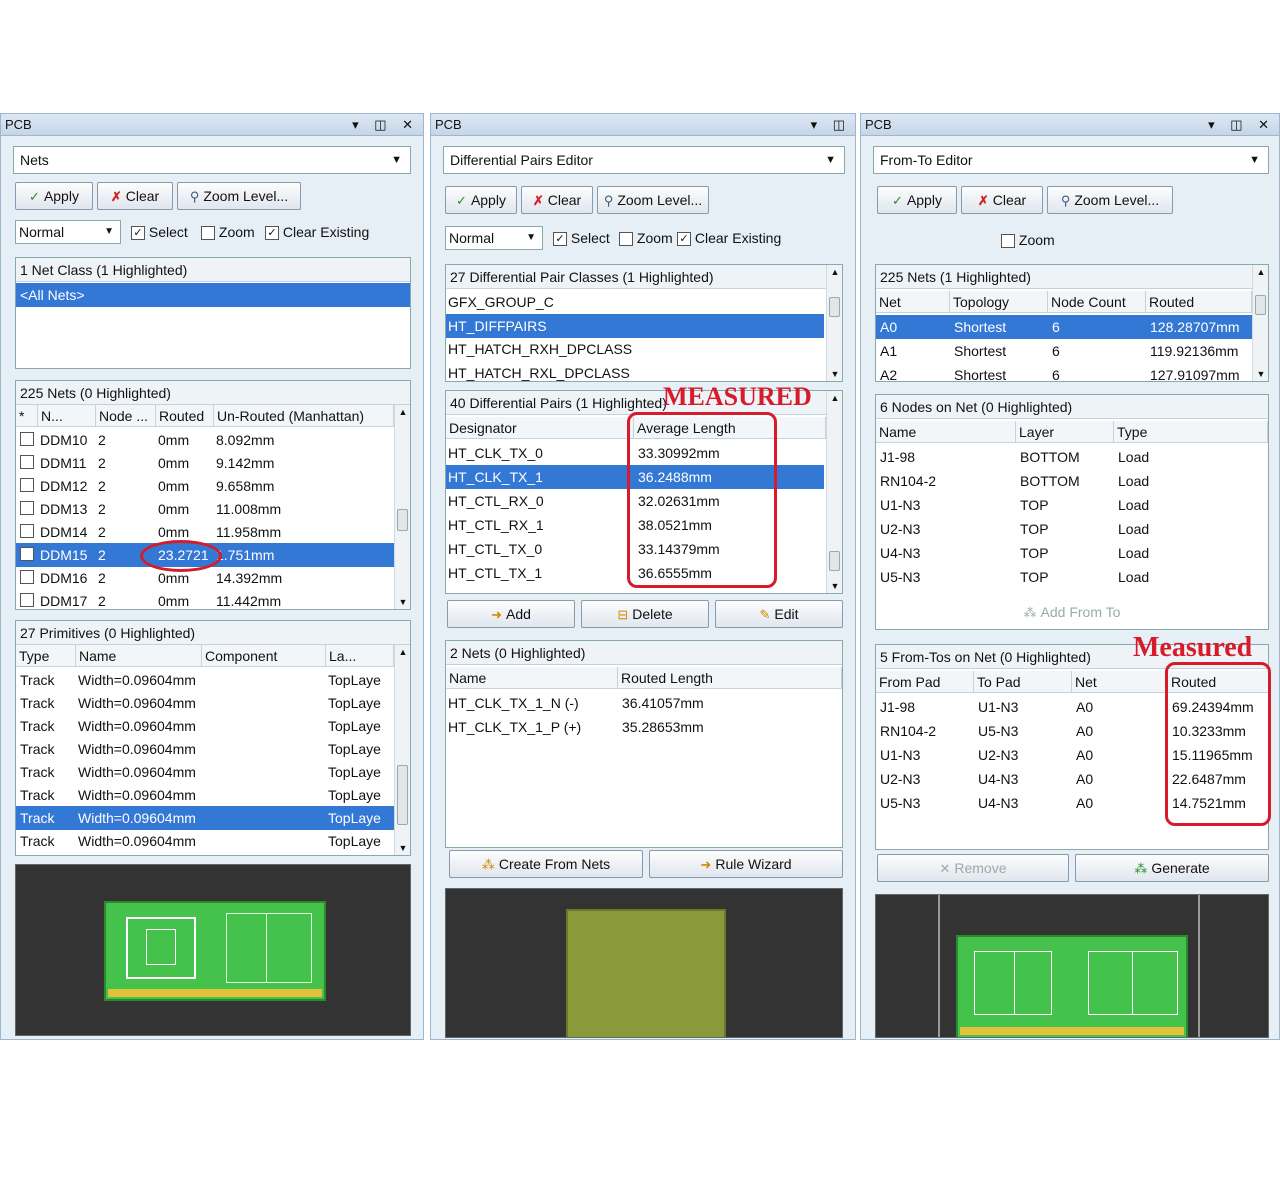  I want to click on node-row: U1-N3 TOP Load, so click(1072, 505).